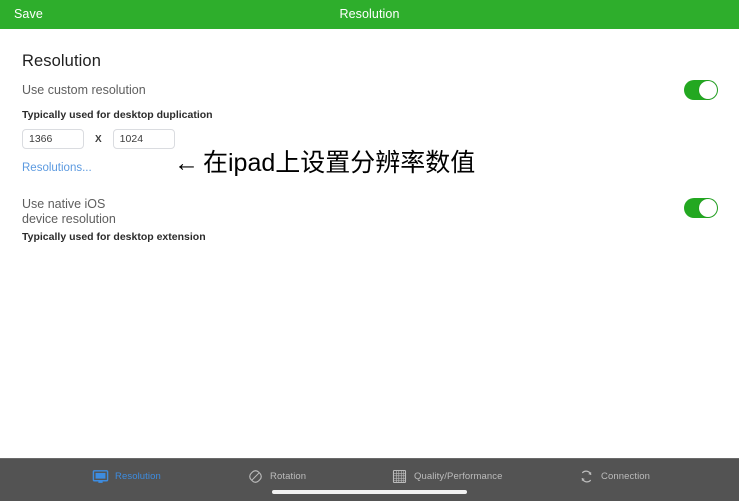 Image resolution: width=739 pixels, height=501 pixels. I want to click on annotation-text: 在ipad上设置分辨率数值, so click(339, 163).